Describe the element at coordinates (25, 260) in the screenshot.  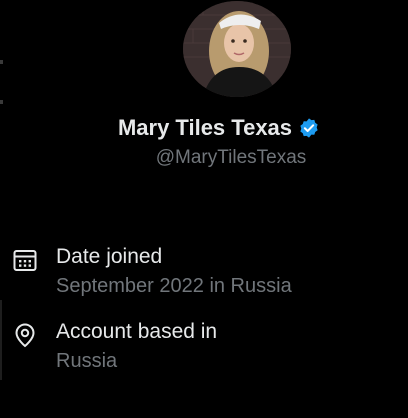
I see `calendar-icon` at that location.